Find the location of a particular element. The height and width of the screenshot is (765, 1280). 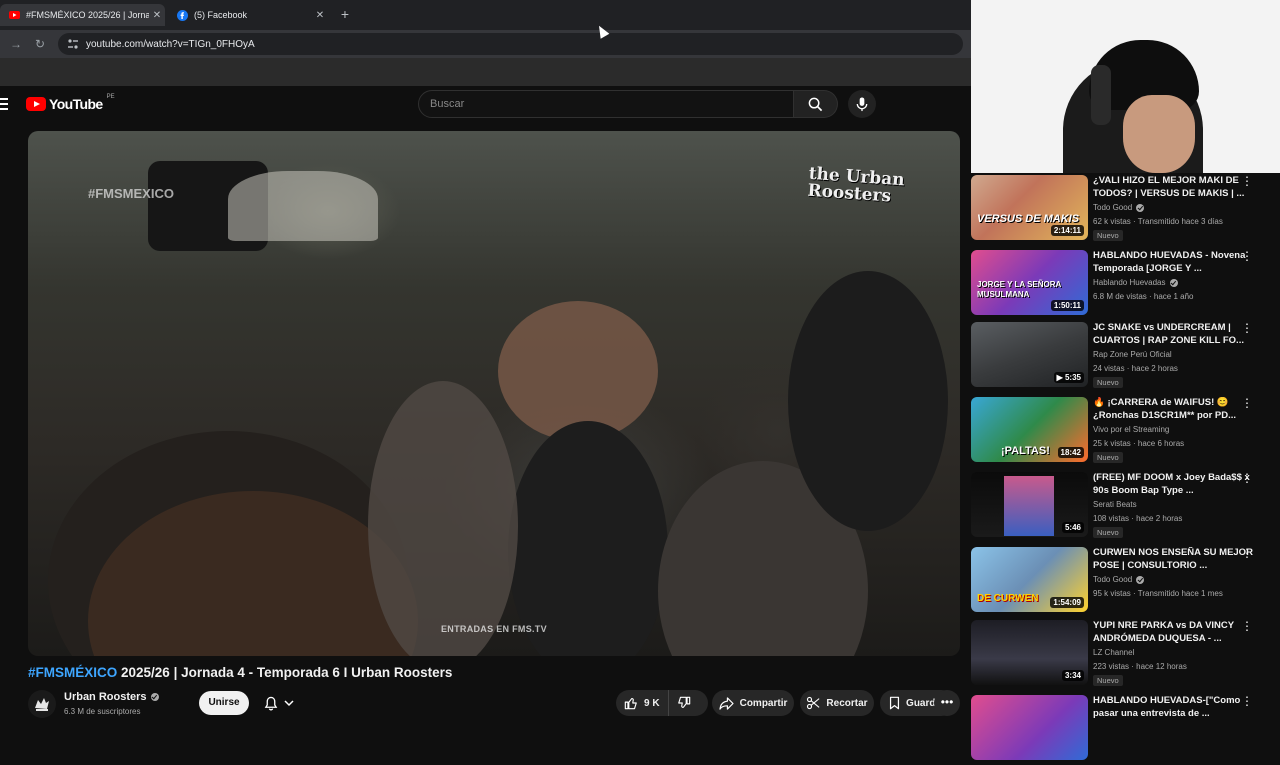

video-thumbnail: DE CURWEN 1:54:09 is located at coordinates (1029, 579).